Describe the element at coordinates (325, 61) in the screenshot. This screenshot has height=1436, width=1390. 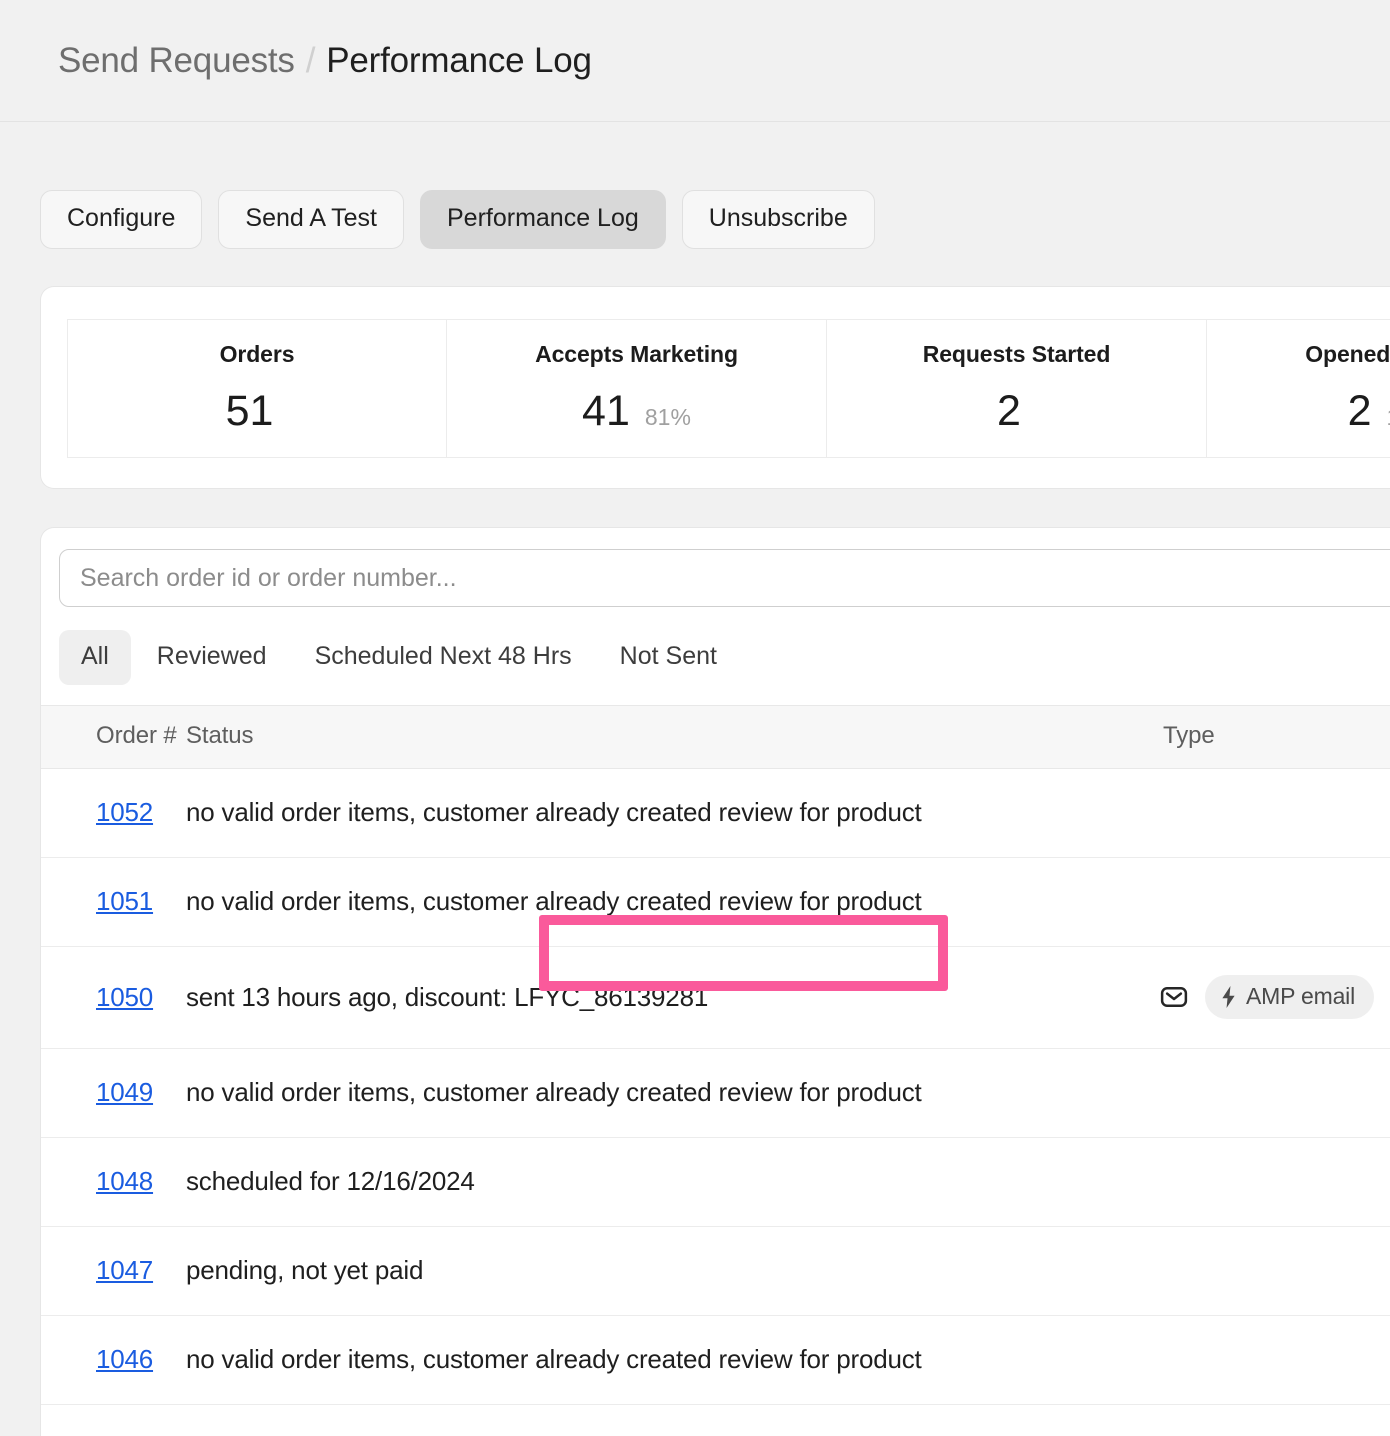
I see `breadcrumb: Send Requests / Performance Log` at that location.